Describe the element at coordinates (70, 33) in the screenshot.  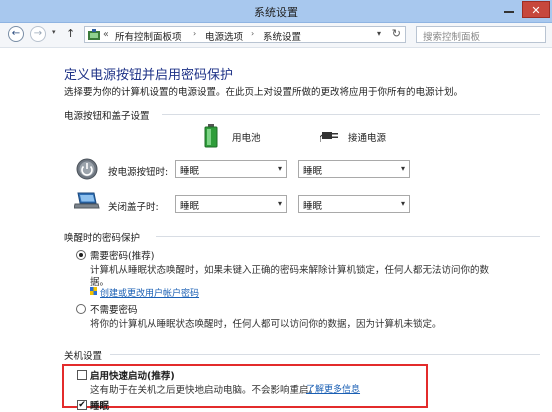
I see `up-button: ↑` at that location.